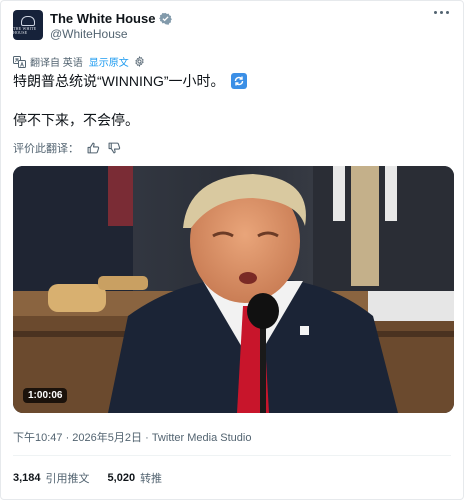 The image size is (464, 500). I want to click on author-name-row: The White House, so click(111, 18).